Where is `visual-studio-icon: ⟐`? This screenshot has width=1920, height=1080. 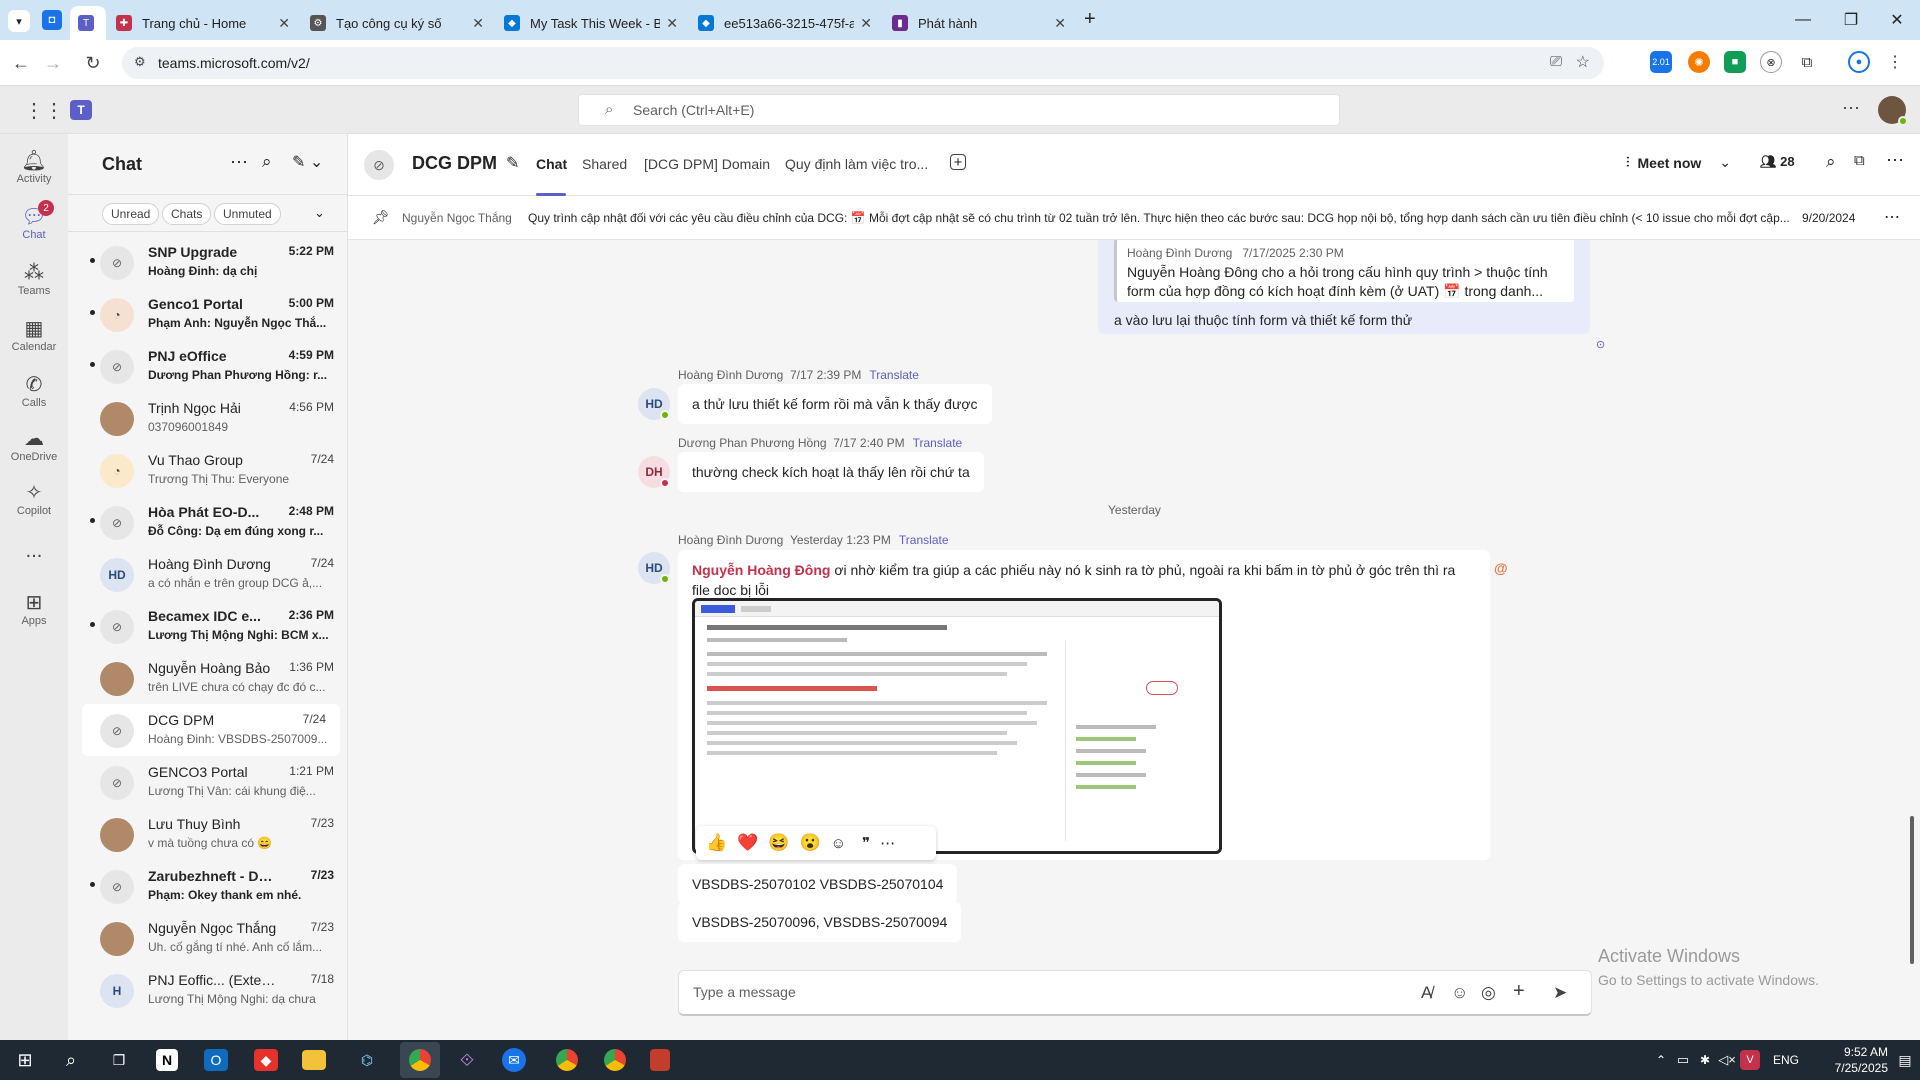 visual-studio-icon: ⟐ is located at coordinates (467, 1060).